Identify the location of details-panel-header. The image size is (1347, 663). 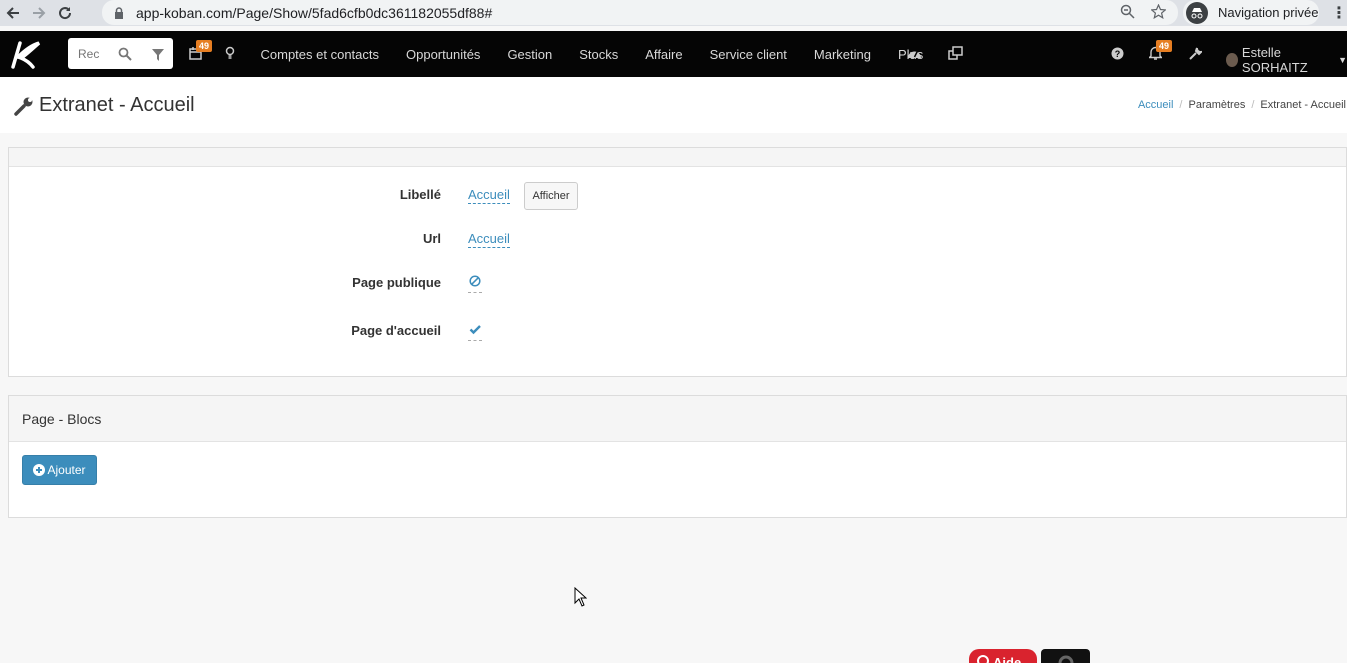
(677, 157).